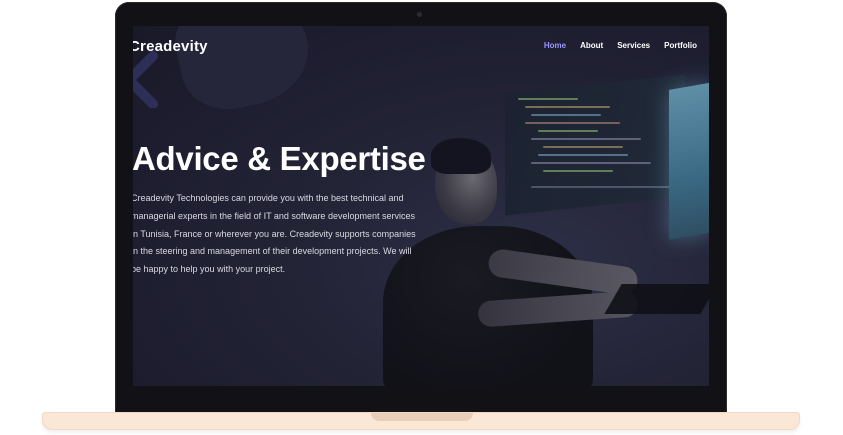 The height and width of the screenshot is (435, 843). I want to click on nav-menu: Home About Services Portfolio, so click(620, 45).